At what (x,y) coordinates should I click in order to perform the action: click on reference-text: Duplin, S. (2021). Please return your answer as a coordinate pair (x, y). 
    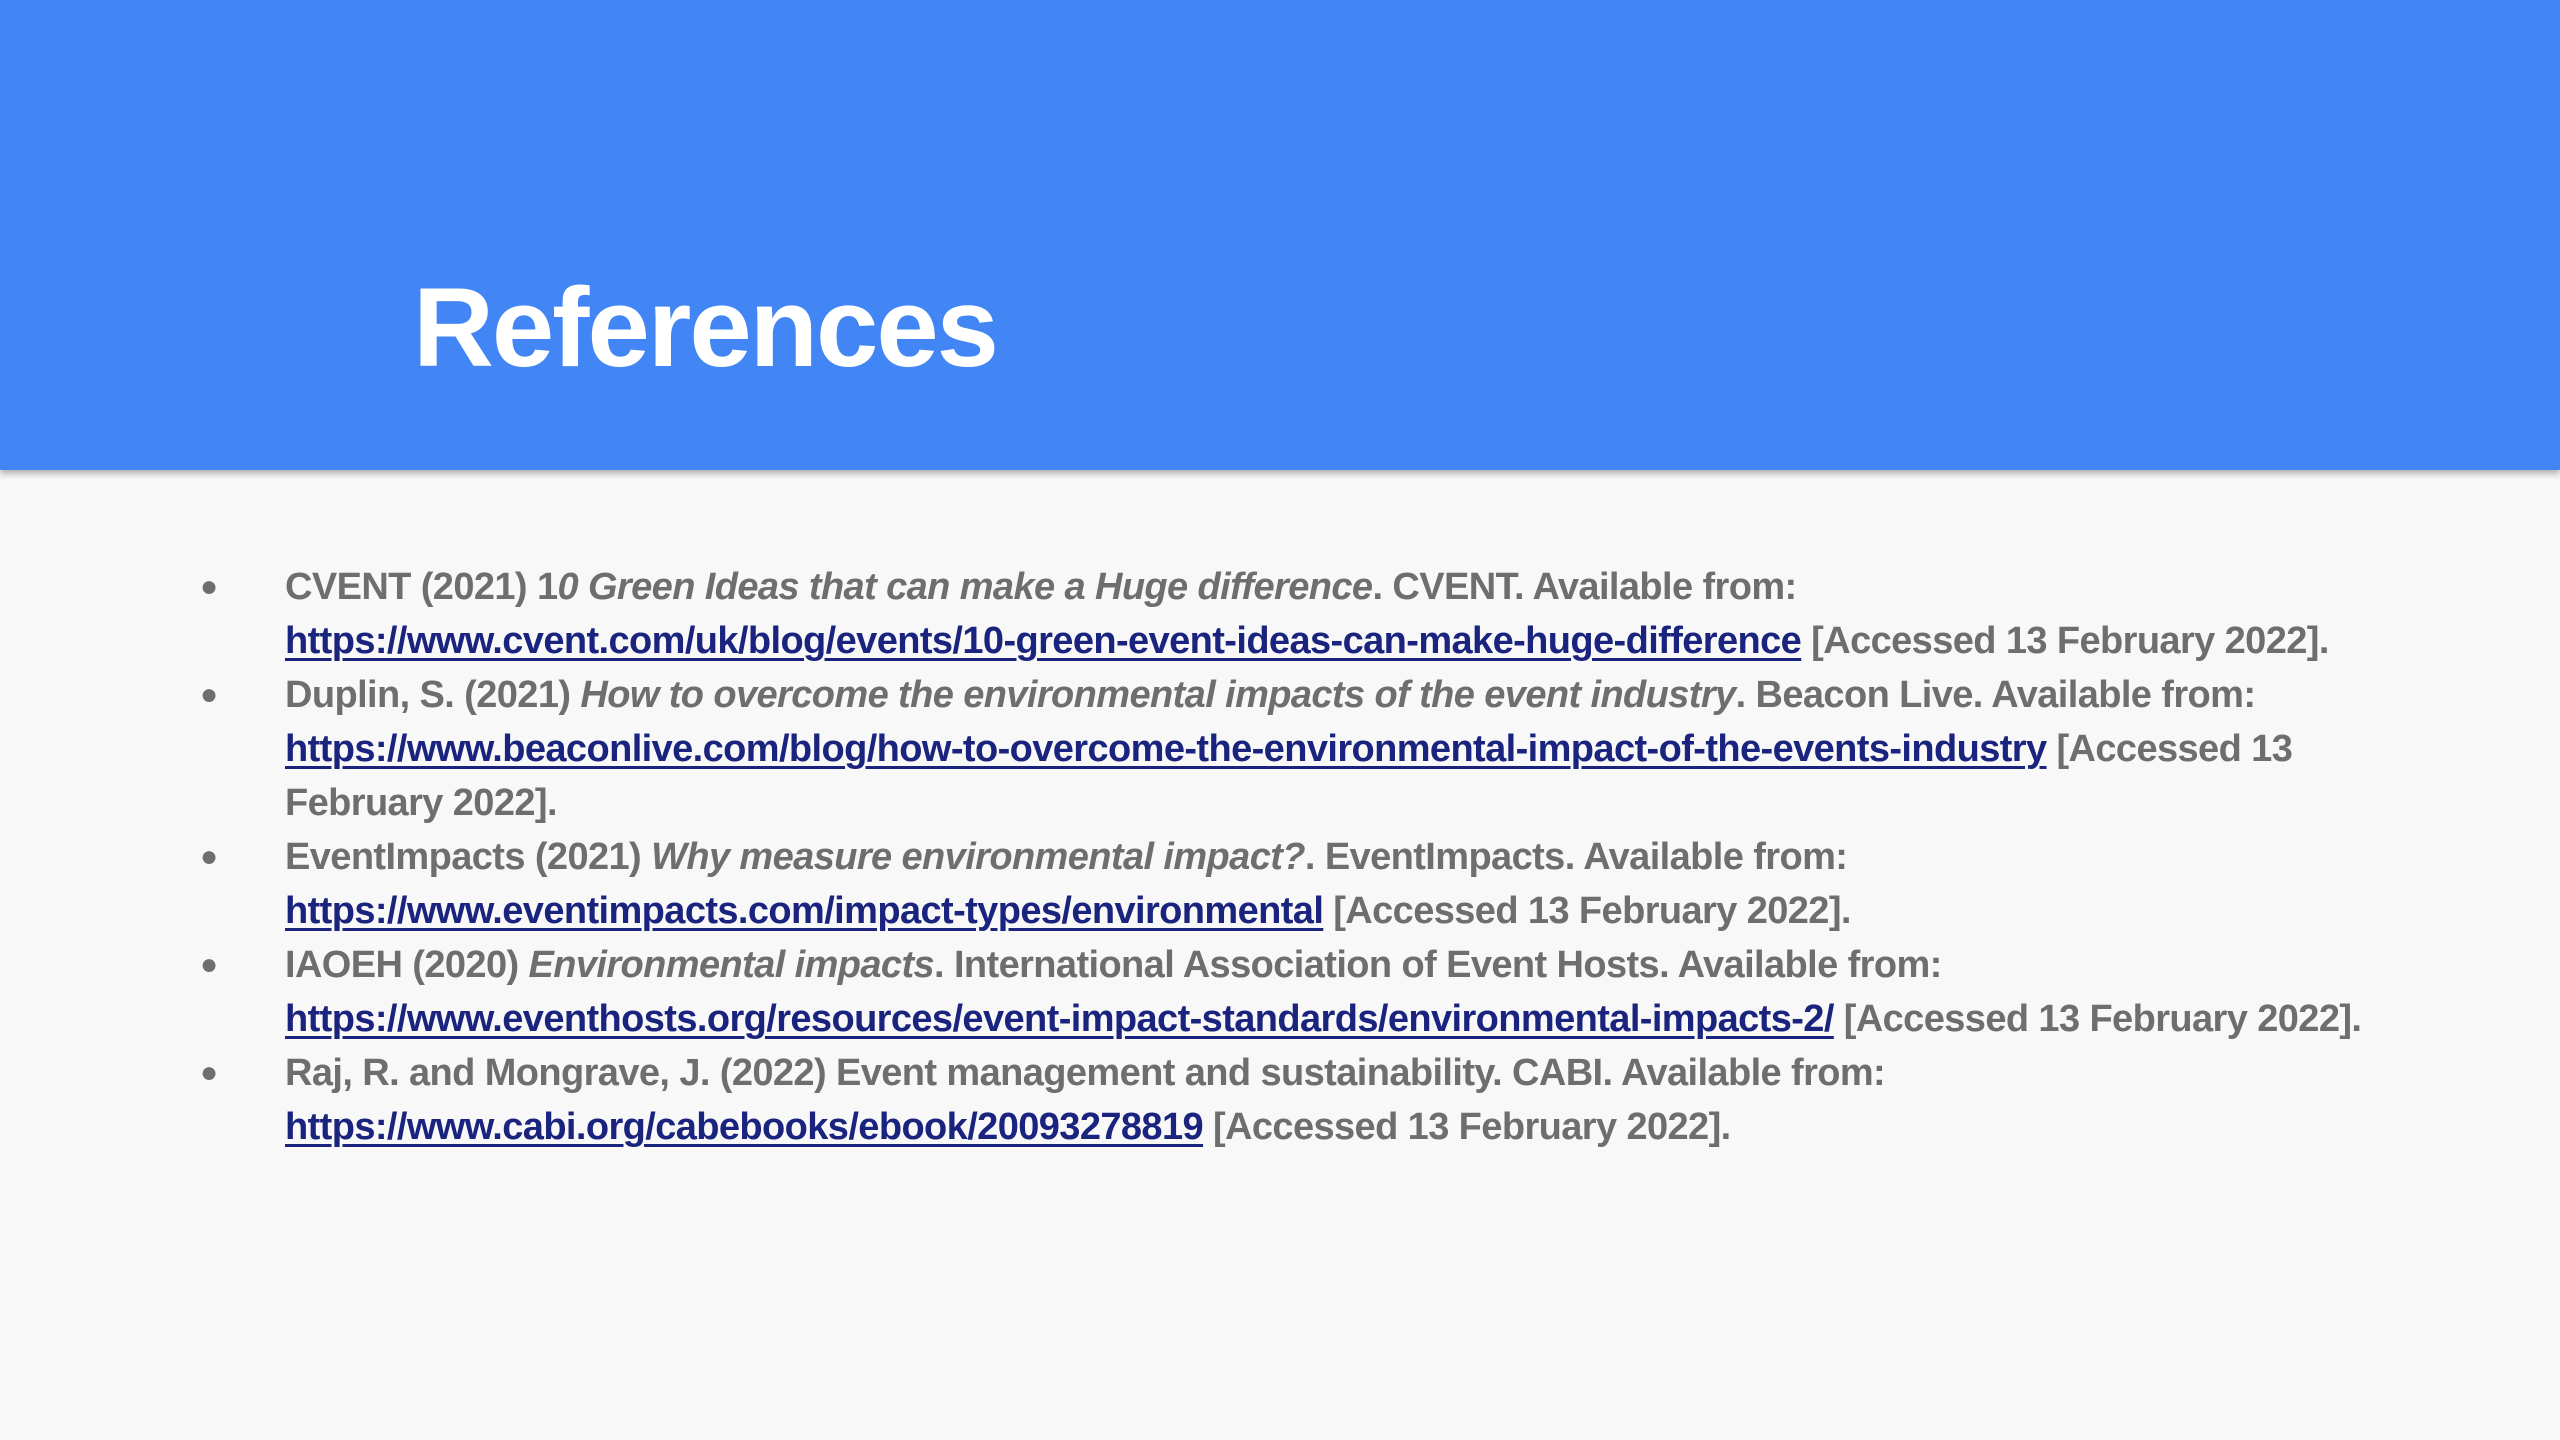
    Looking at the image, I should click on (433, 695).